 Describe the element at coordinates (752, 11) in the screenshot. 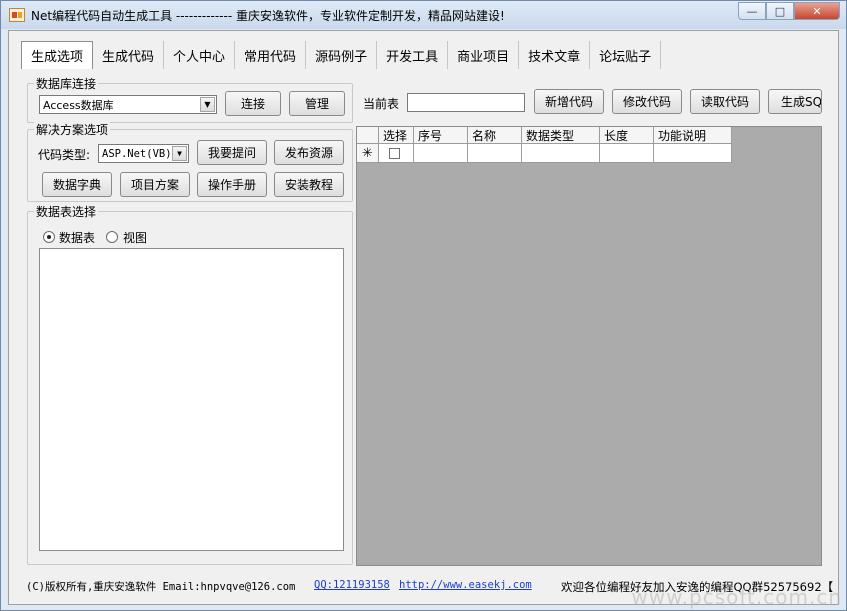

I see `minimize-button: —` at that location.